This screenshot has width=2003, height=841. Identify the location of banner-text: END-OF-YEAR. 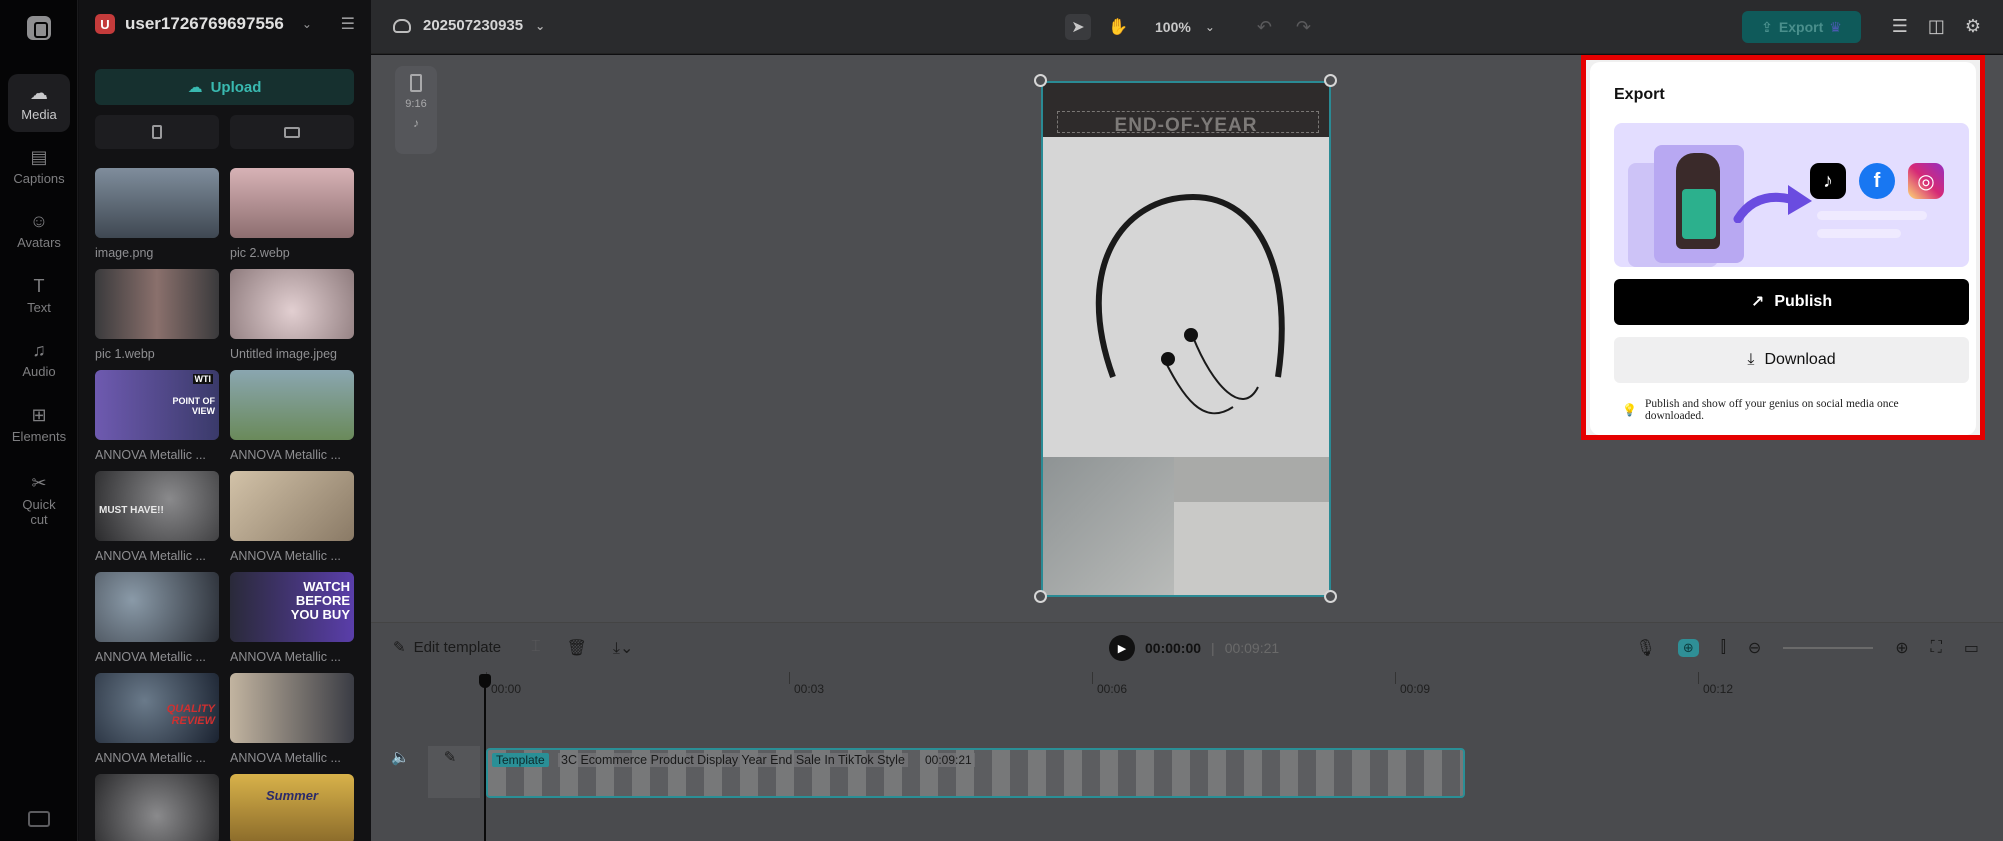
(1186, 125).